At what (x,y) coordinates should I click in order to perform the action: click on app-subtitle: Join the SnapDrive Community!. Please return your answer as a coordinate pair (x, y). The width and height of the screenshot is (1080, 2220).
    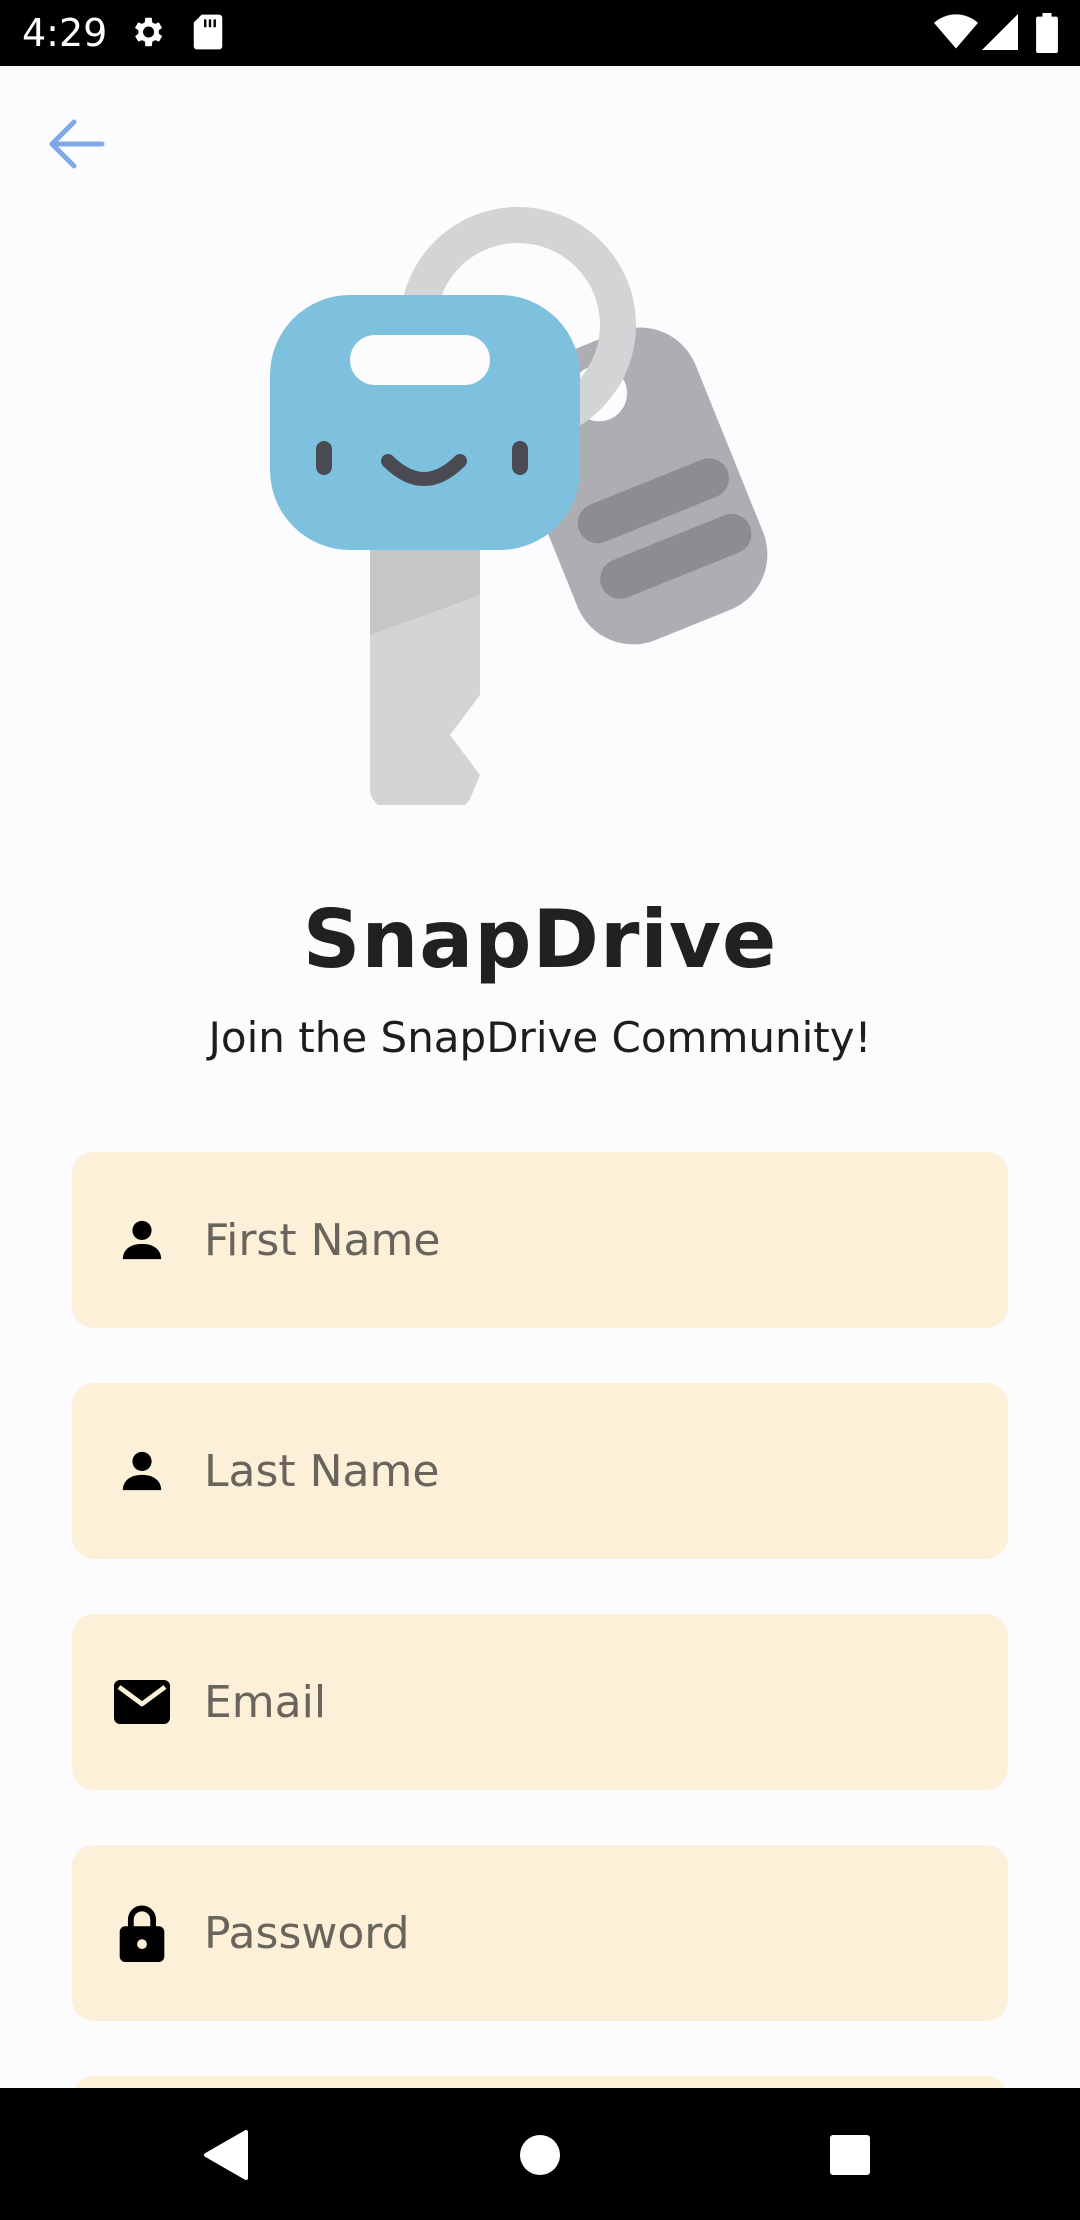
    Looking at the image, I should click on (540, 1037).